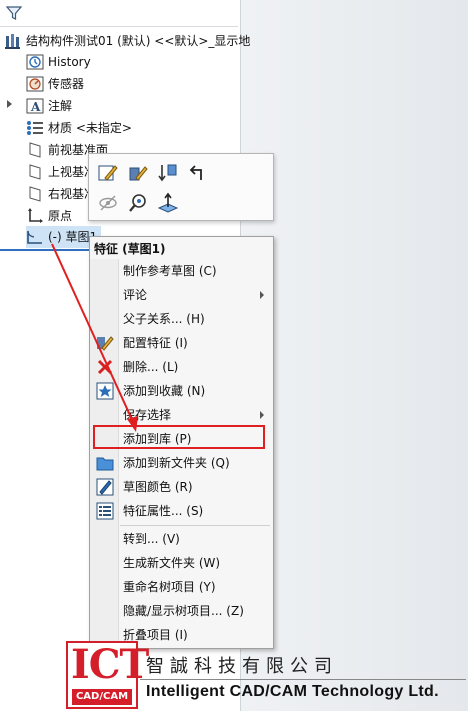 The image size is (468, 711). Describe the element at coordinates (303, 679) in the screenshot. I see `logo-divider` at that location.